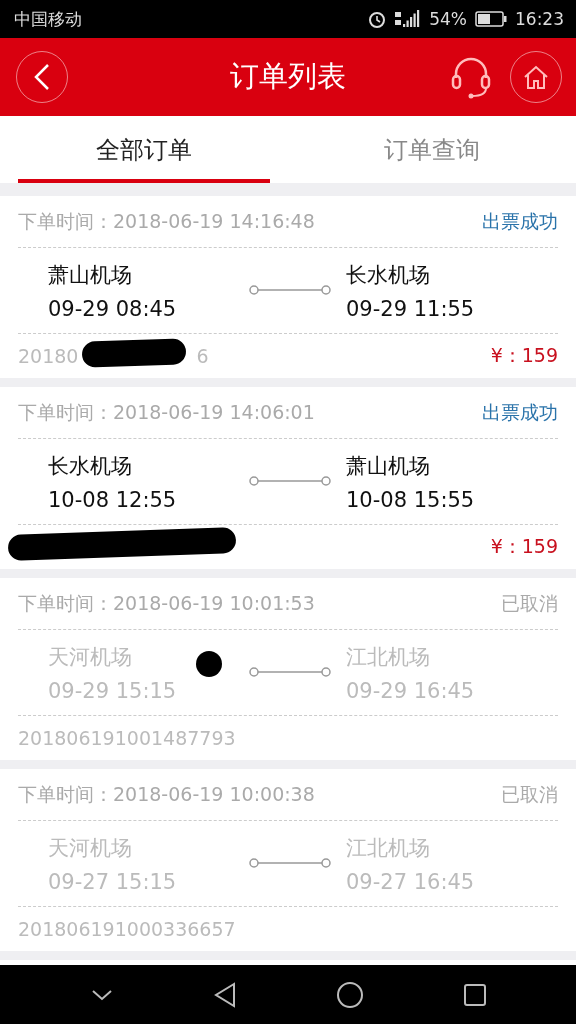 Image resolution: width=576 pixels, height=1024 pixels. Describe the element at coordinates (166, 794) in the screenshot. I see `order-time: 下单时间：2018-06-19 10:00:38` at that location.